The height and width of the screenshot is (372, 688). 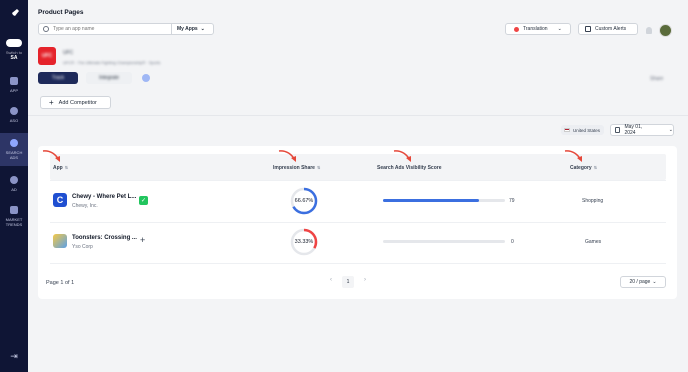 I want to click on app-name: UFC, so click(x=68, y=53).